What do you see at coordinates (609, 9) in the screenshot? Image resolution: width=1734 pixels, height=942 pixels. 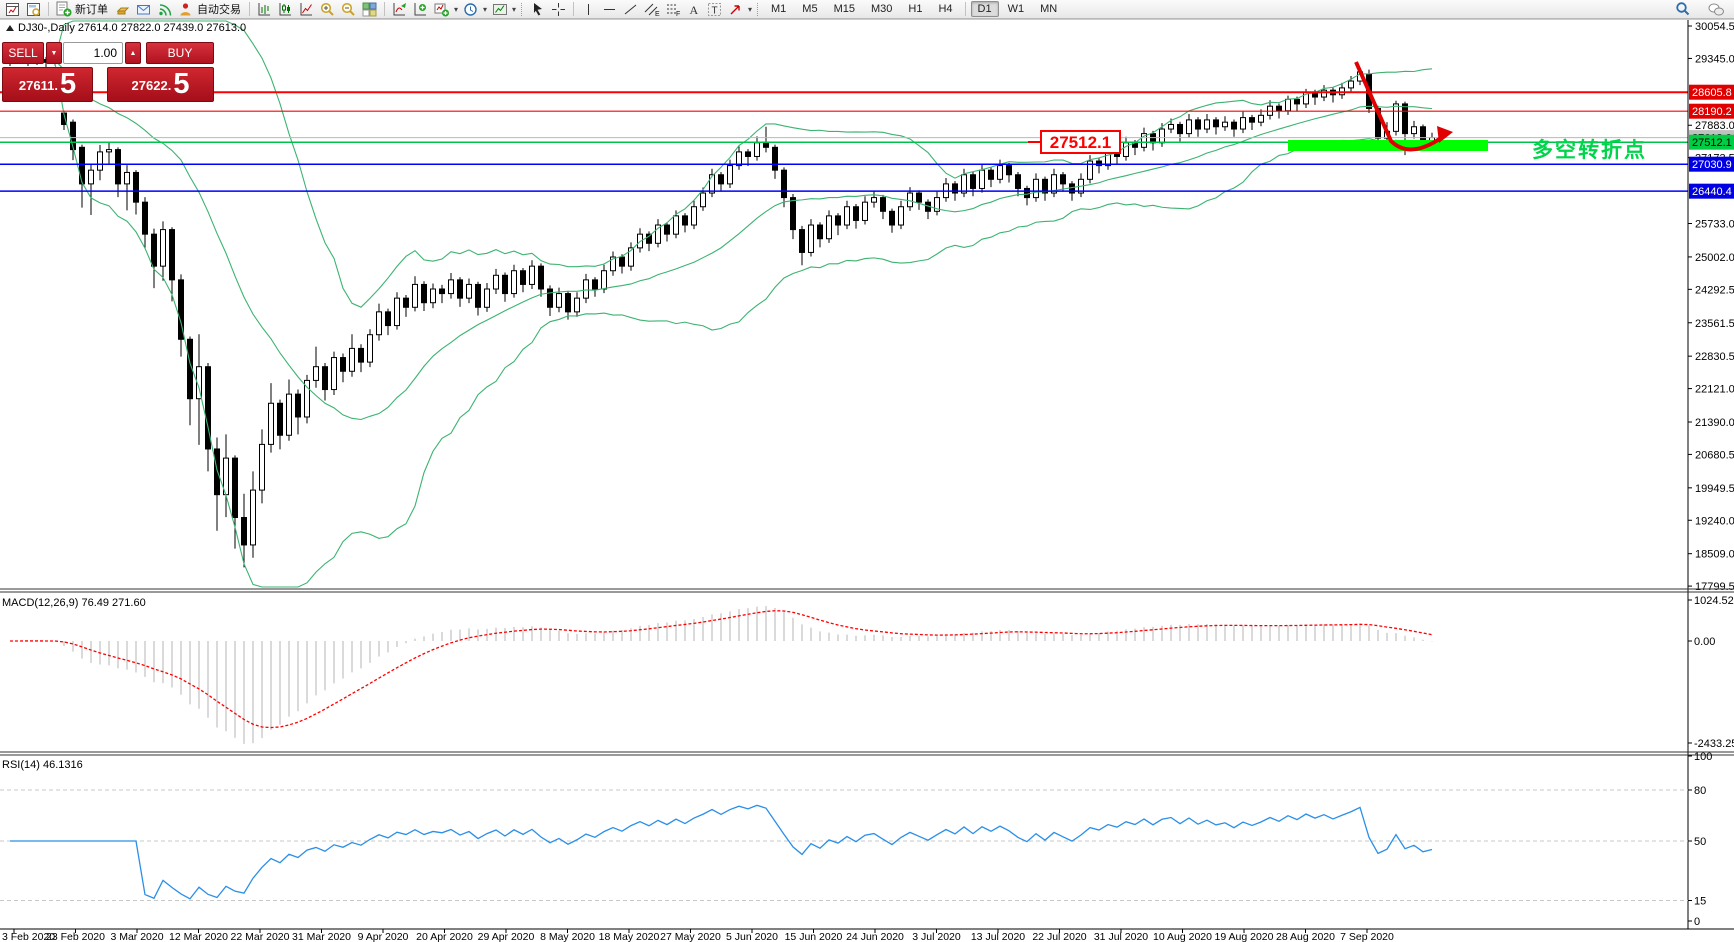 I see `horizontal-line-icon` at bounding box center [609, 9].